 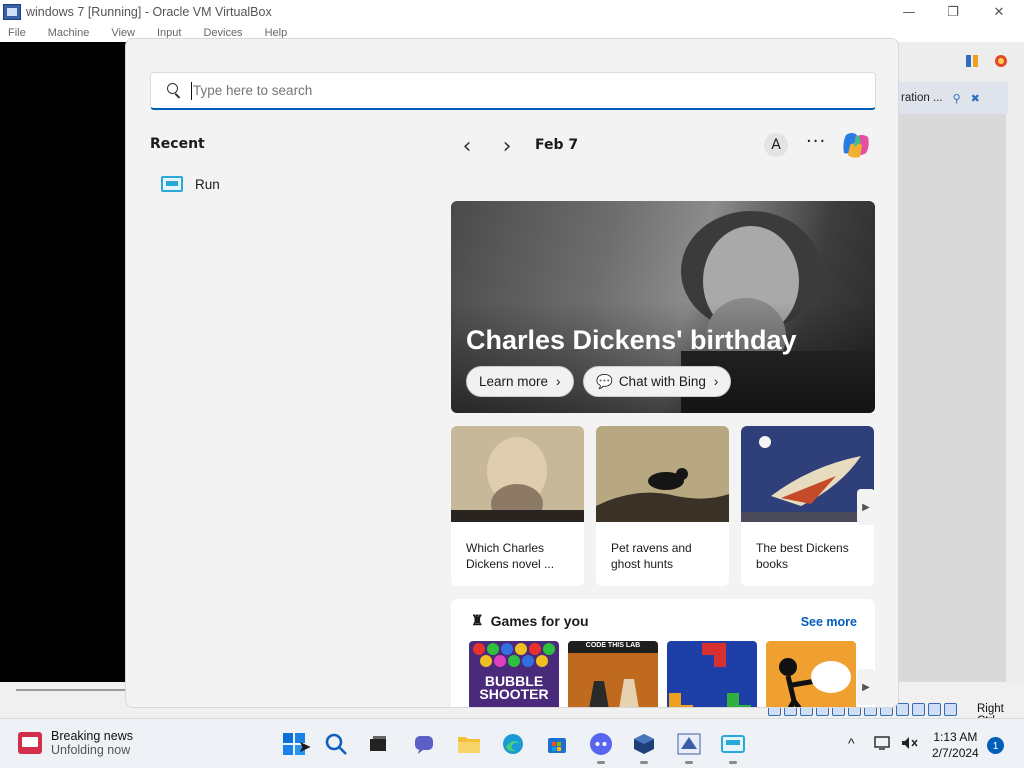 I want to click on story-card: Pet ravens and ghost hunts, so click(x=662, y=506).